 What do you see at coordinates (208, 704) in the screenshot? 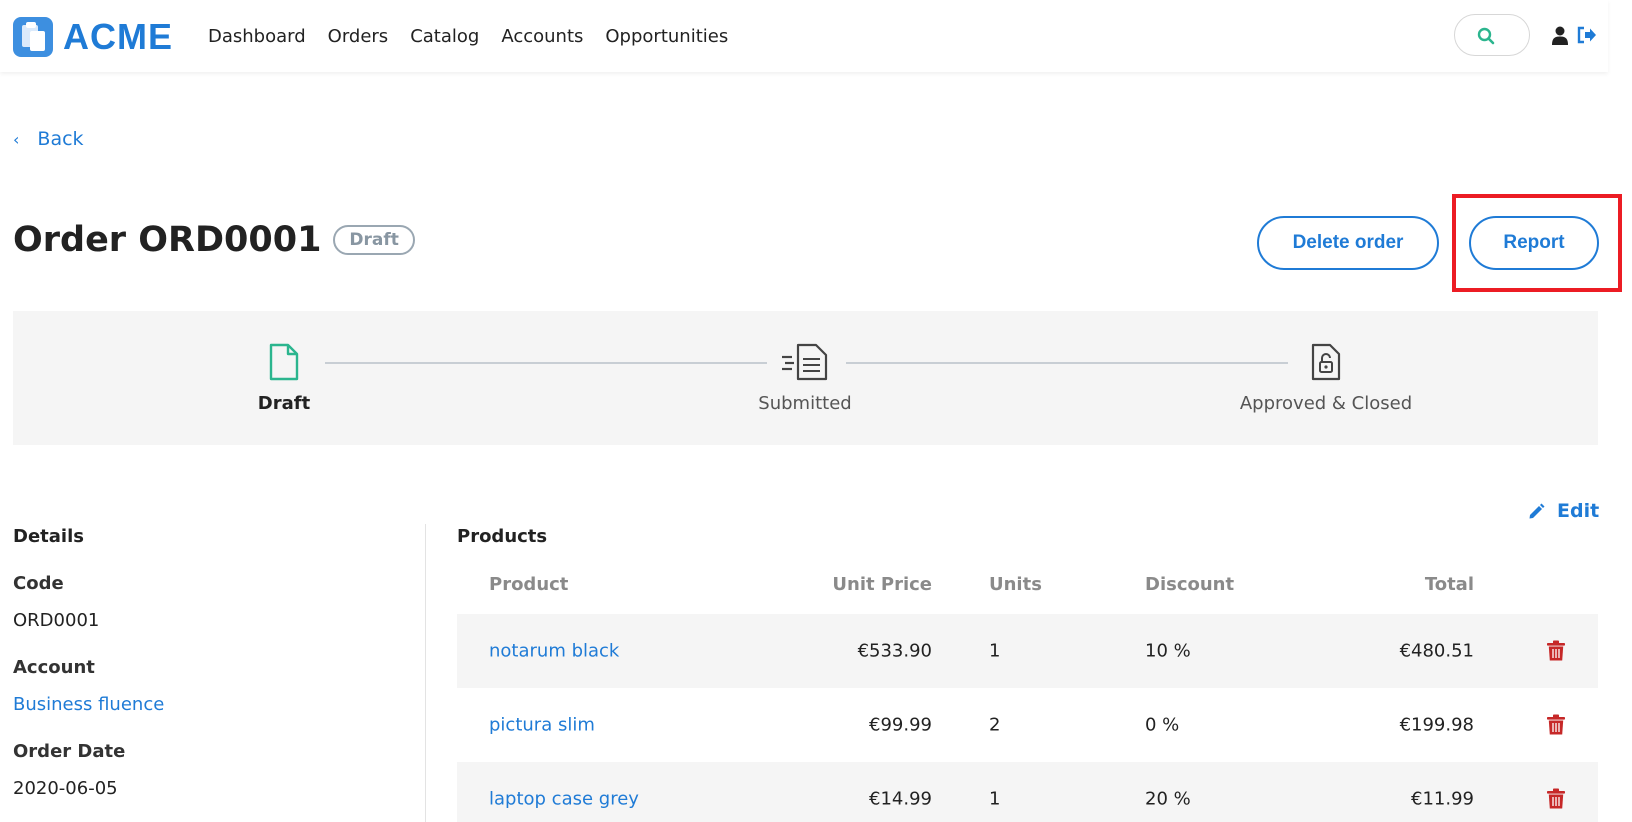
I see `account-link: Business fluence` at bounding box center [208, 704].